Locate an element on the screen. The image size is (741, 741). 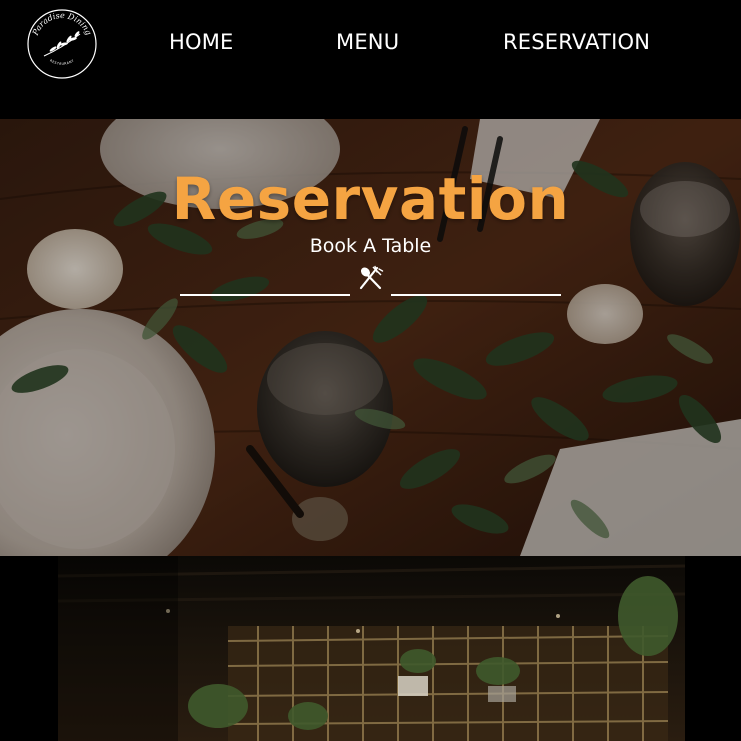
fork-spoon-icon is located at coordinates (371, 277).